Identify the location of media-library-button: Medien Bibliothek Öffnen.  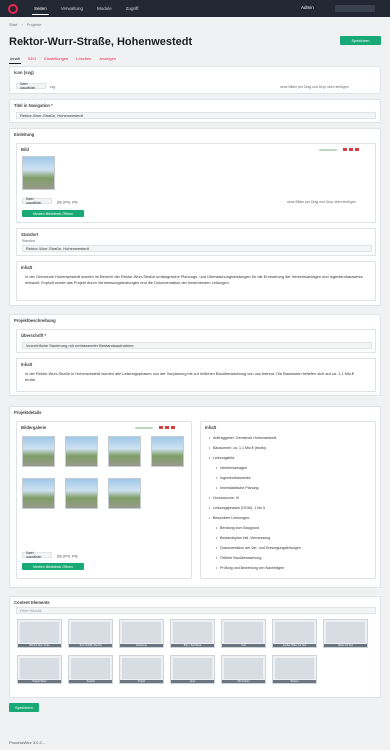
(53, 213).